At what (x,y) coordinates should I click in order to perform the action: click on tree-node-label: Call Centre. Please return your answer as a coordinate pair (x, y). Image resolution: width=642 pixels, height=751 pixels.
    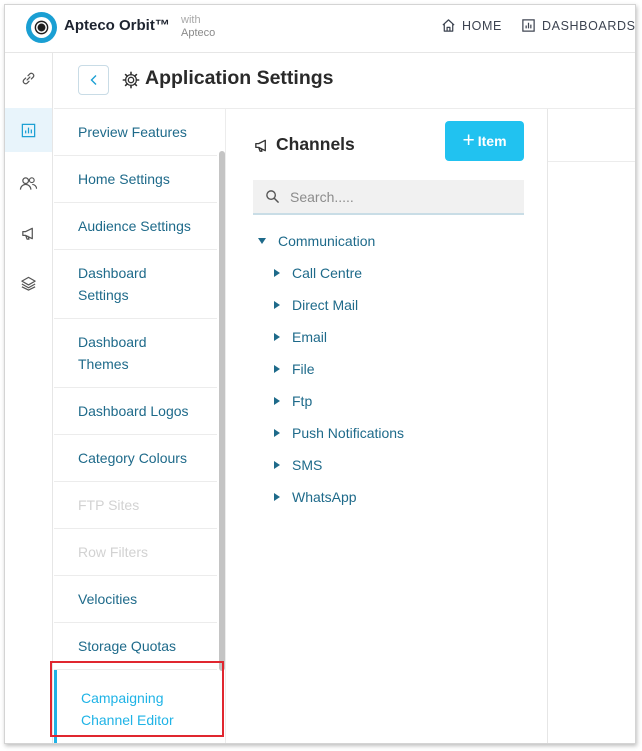
    Looking at the image, I should click on (327, 273).